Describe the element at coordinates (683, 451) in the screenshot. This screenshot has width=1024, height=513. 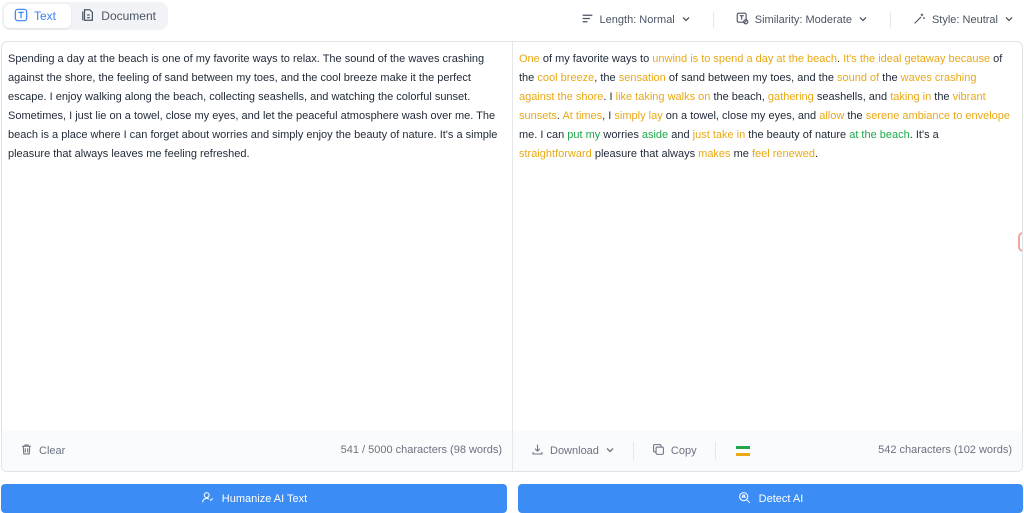
I see `copy-label: Copy` at that location.